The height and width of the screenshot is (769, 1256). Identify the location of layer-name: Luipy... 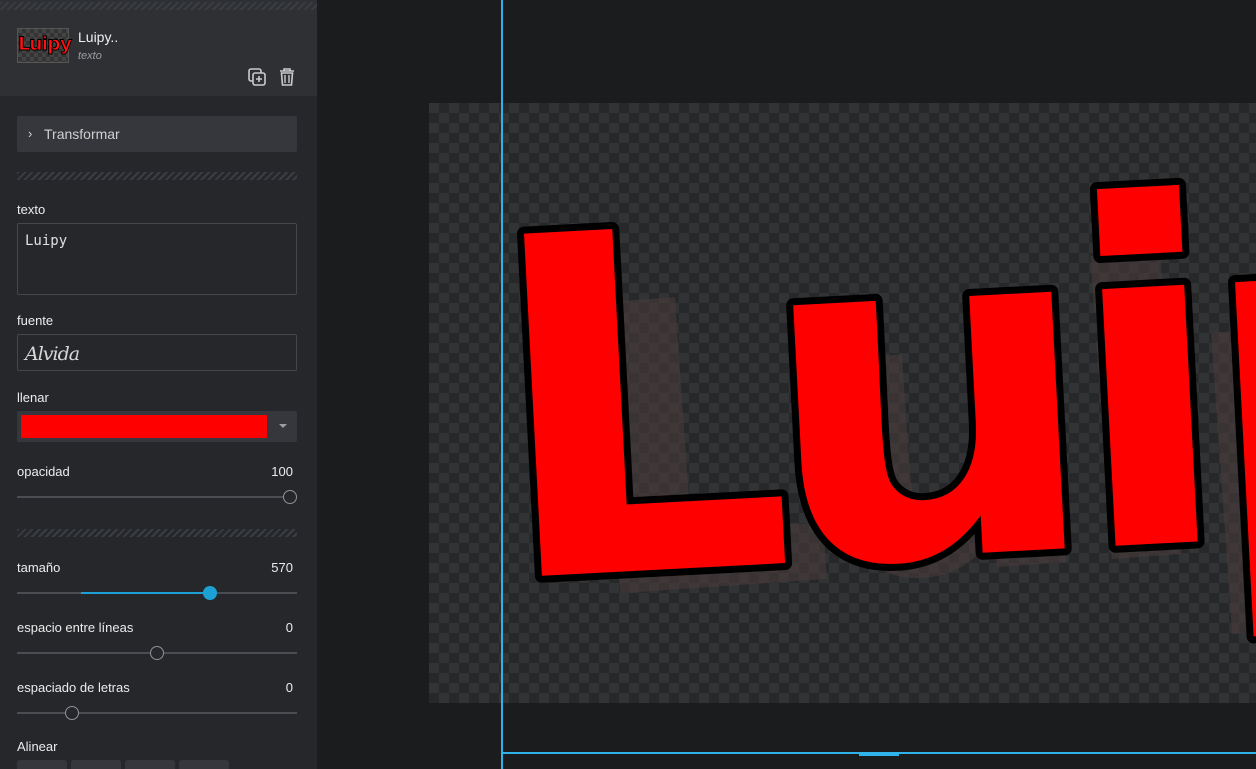
(98, 37).